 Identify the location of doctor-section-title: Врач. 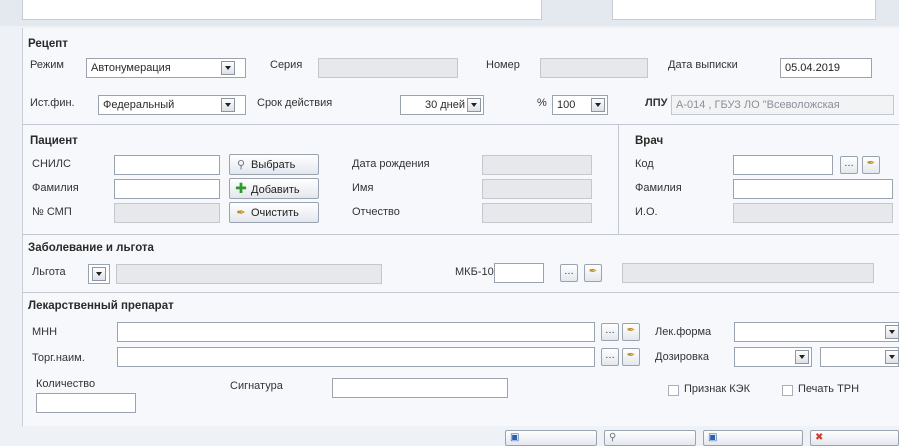
(649, 141).